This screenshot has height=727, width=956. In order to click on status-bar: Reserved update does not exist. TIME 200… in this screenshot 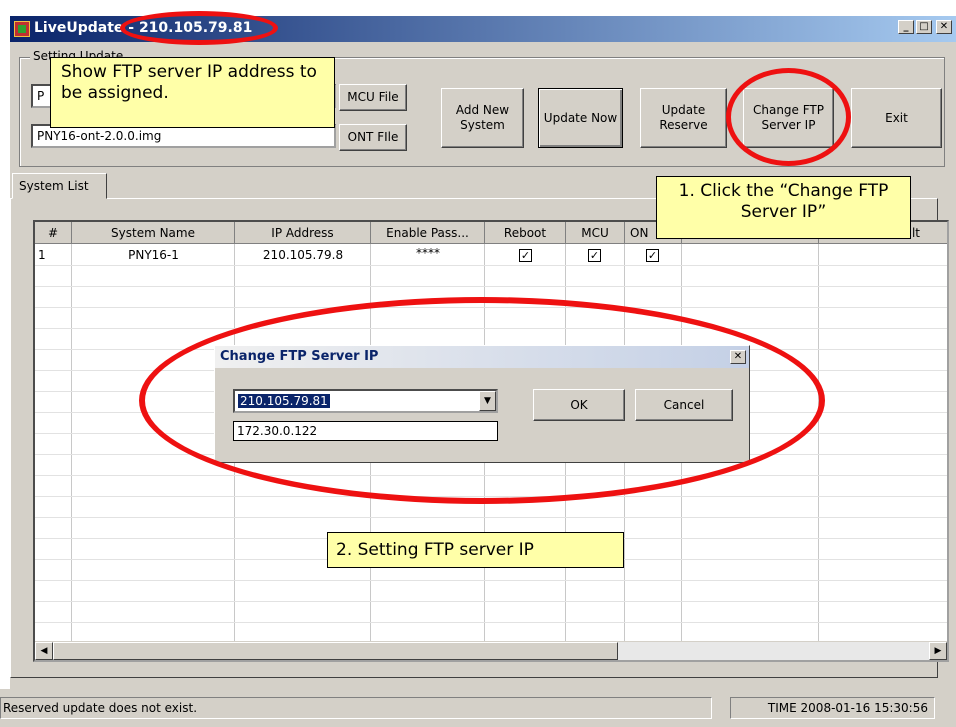, I will do `click(478, 708)`.